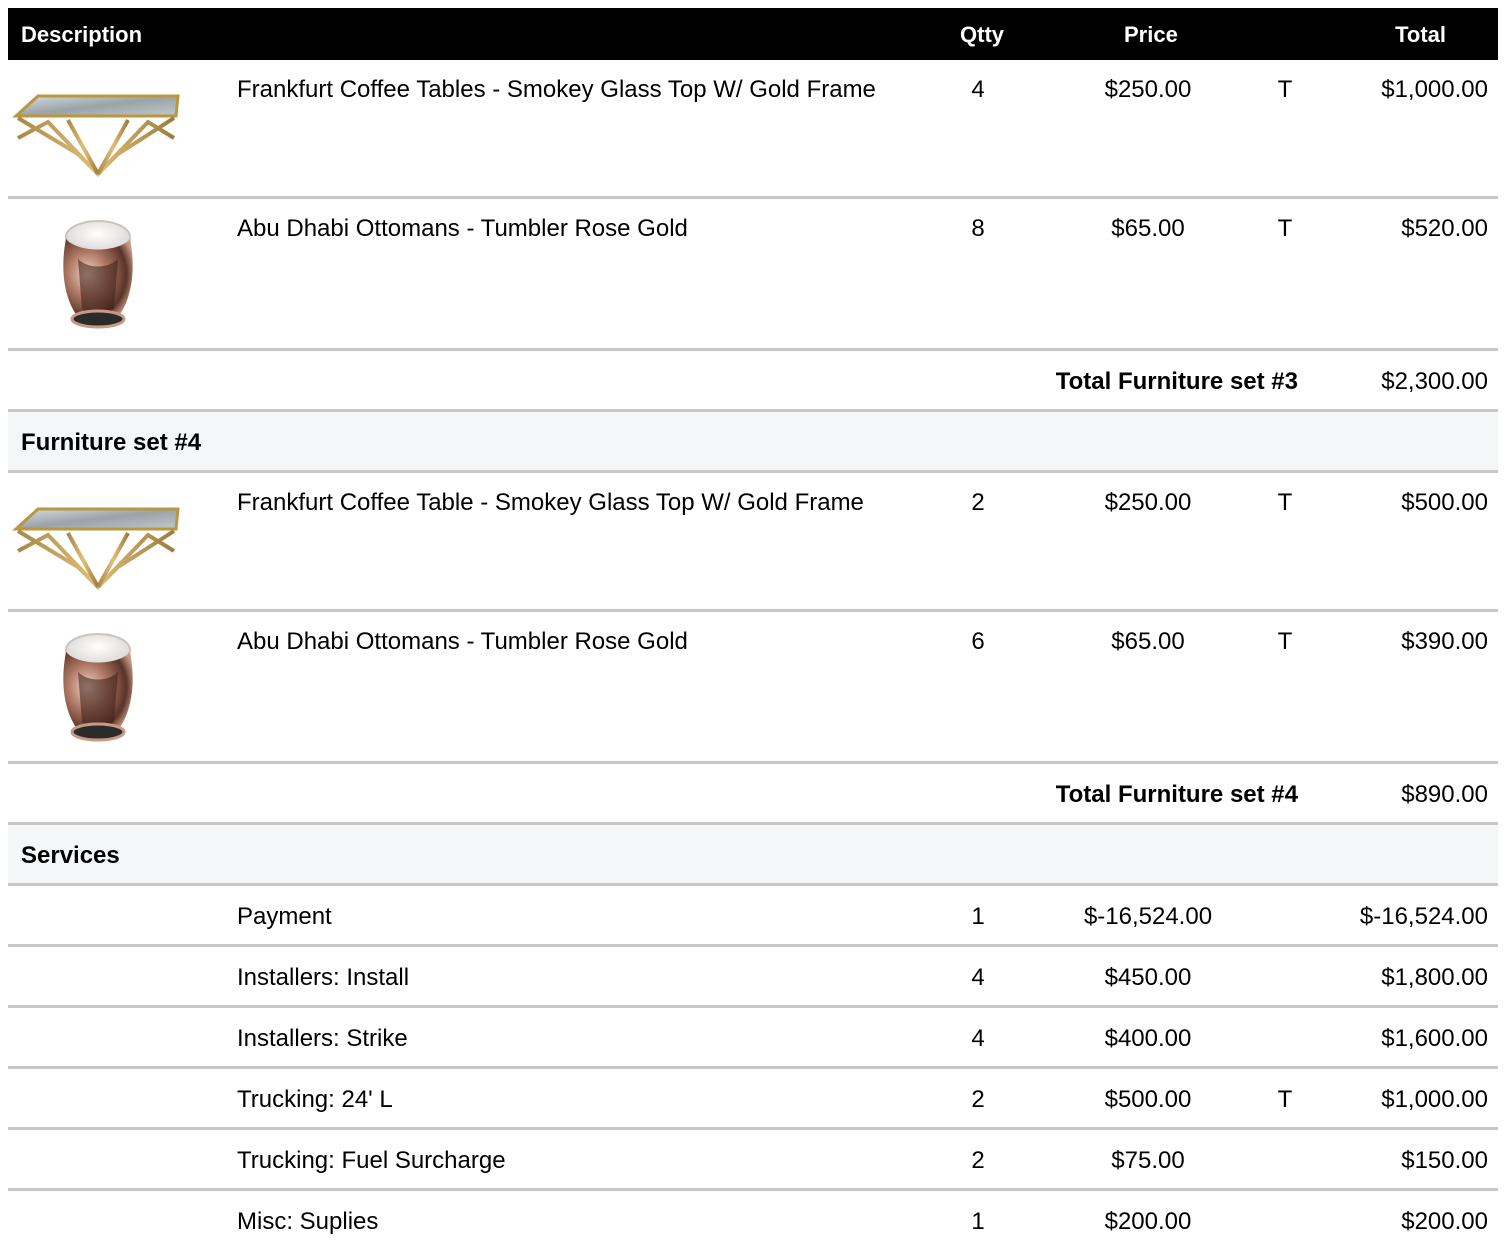 This screenshot has height=1252, width=1506. What do you see at coordinates (1148, 1038) in the screenshot?
I see `service-price: $400.00` at bounding box center [1148, 1038].